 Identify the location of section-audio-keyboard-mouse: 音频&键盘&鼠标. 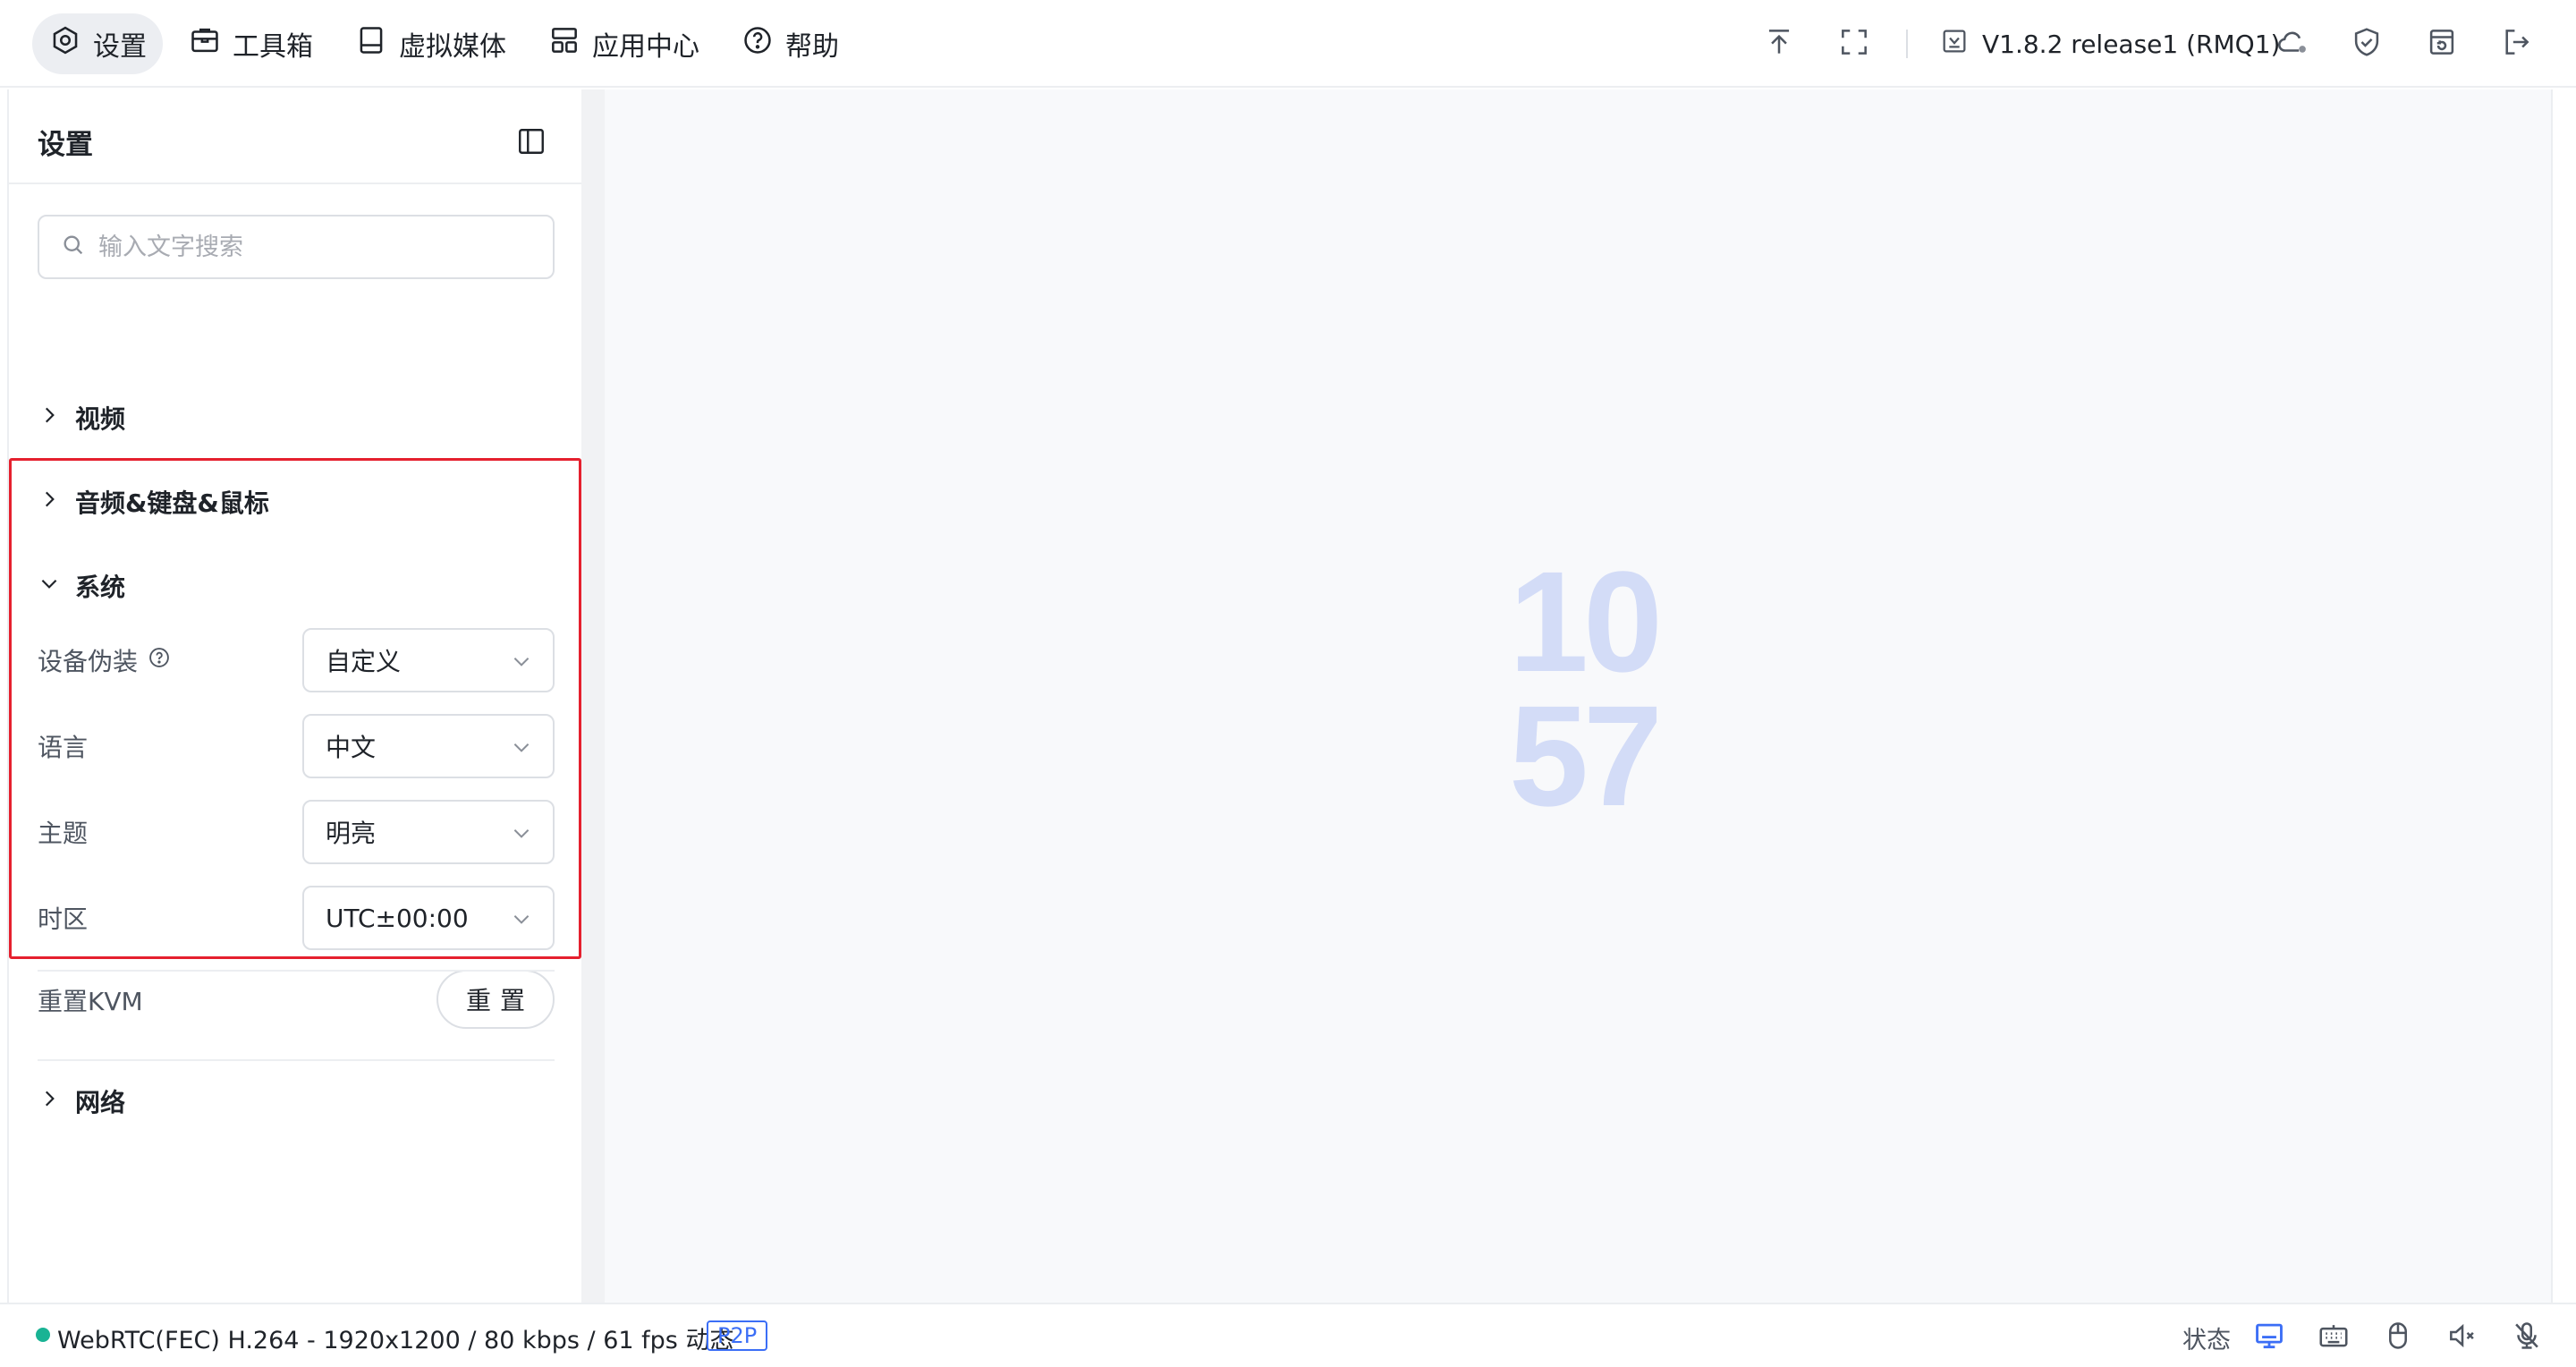
(296, 502).